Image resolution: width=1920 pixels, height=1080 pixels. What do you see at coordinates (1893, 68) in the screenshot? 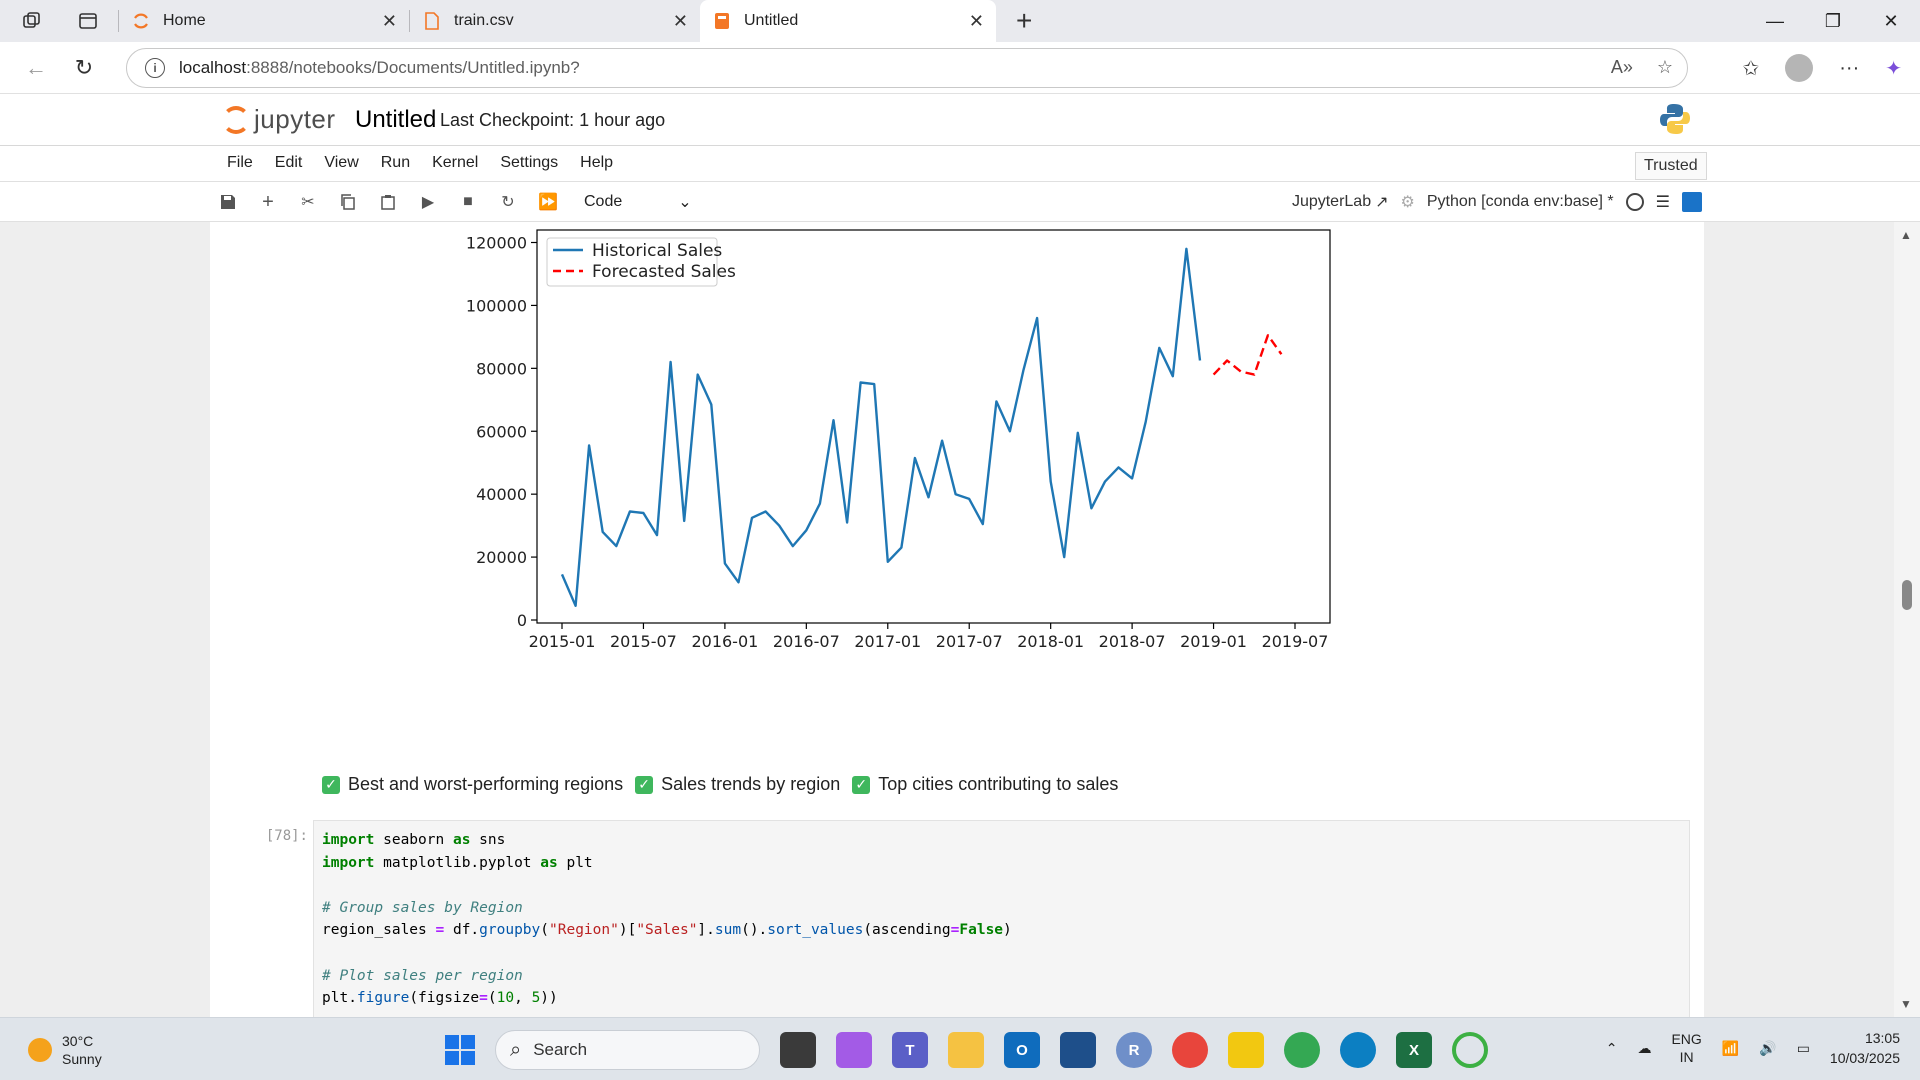
I see `copilot-icon: ✦` at bounding box center [1893, 68].